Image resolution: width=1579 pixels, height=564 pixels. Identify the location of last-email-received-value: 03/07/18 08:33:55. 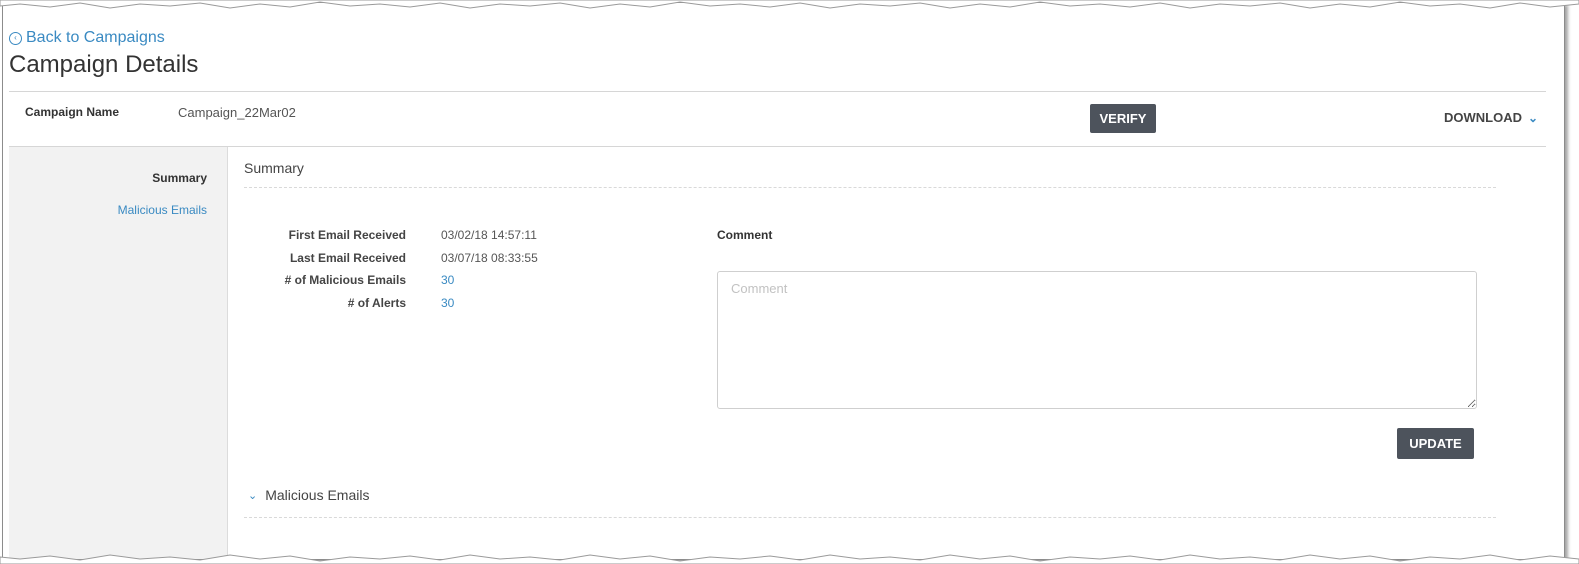
(489, 258).